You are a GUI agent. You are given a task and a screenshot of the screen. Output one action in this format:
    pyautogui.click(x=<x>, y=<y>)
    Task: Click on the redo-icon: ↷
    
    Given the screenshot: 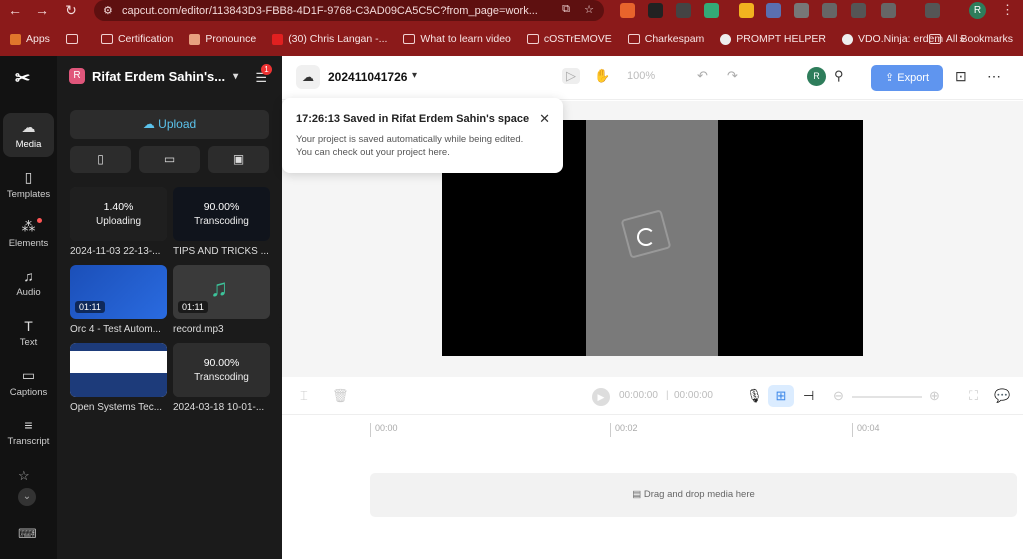 What is the action you would take?
    pyautogui.click(x=732, y=76)
    